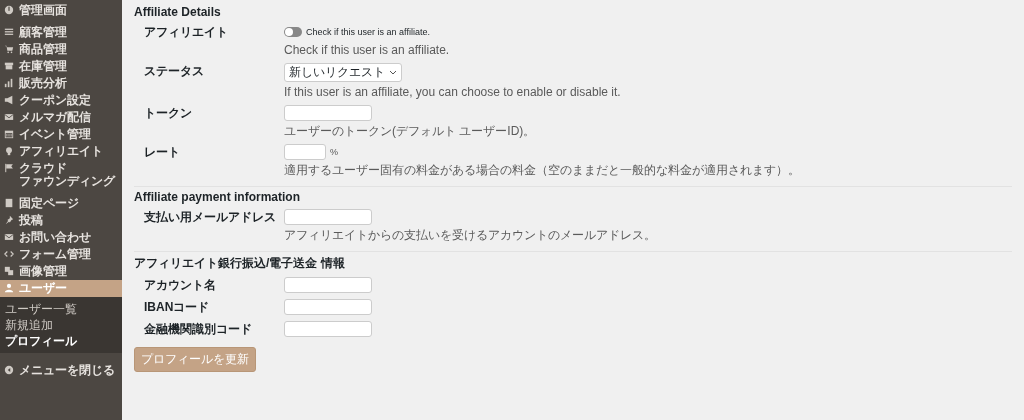 This screenshot has width=1024, height=420. What do you see at coordinates (61, 100) in the screenshot?
I see `menu-item: クーポン設定` at bounding box center [61, 100].